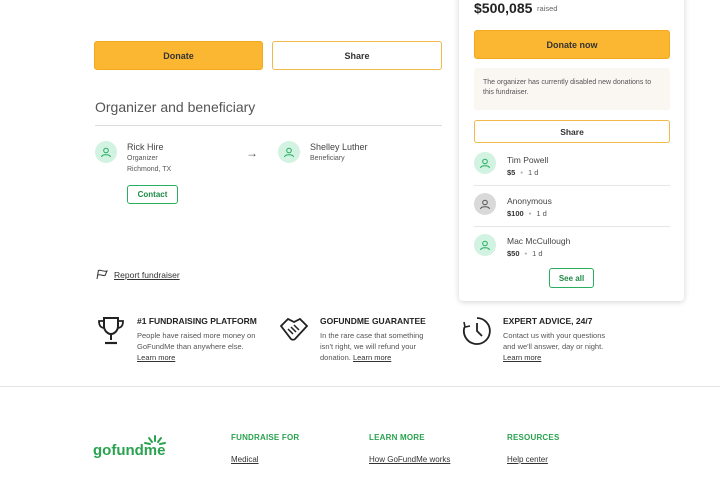 This screenshot has width=720, height=477. What do you see at coordinates (197, 321) in the screenshot?
I see `feature-title: #1 FUNDRAISING PLATFORM` at bounding box center [197, 321].